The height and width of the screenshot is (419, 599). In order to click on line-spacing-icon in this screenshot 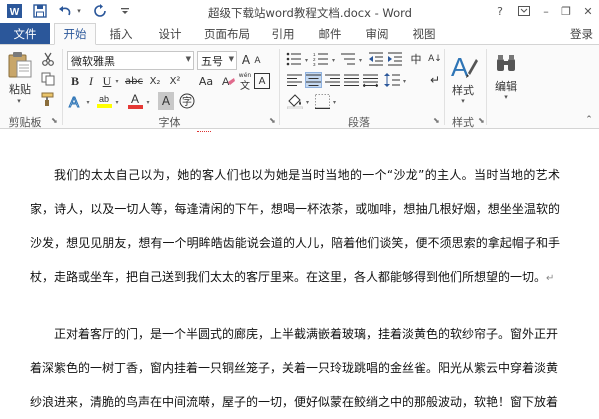, I will do `click(392, 80)`.